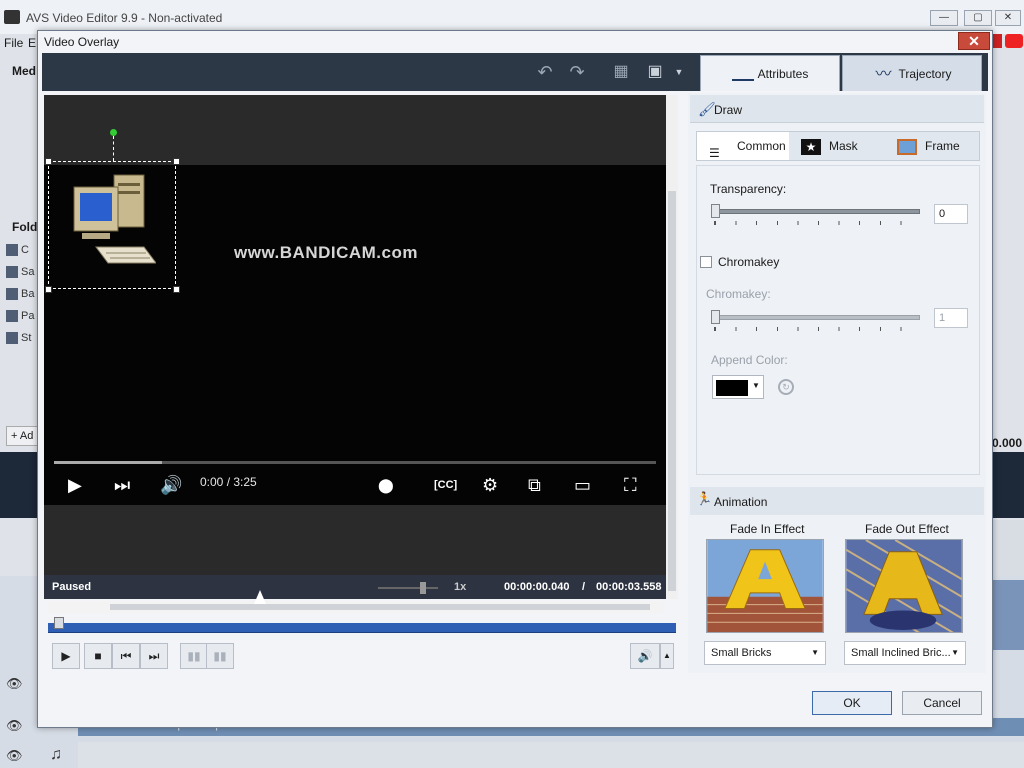  Describe the element at coordinates (220, 656) in the screenshot. I see `mark-out-button: ▮▮` at that location.